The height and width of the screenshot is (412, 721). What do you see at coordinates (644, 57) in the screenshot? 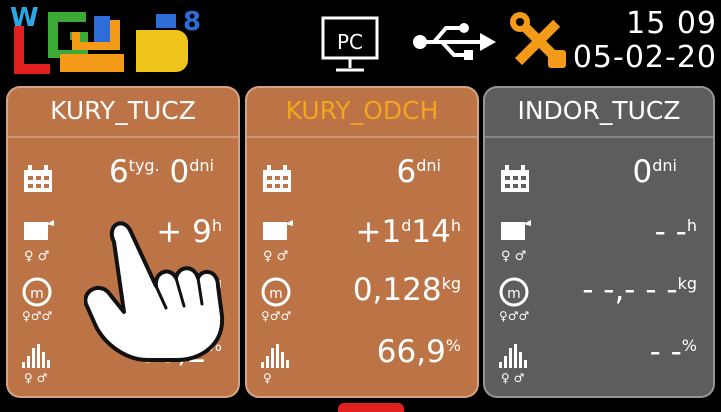
I see `clock-date: 05-02-20` at bounding box center [644, 57].